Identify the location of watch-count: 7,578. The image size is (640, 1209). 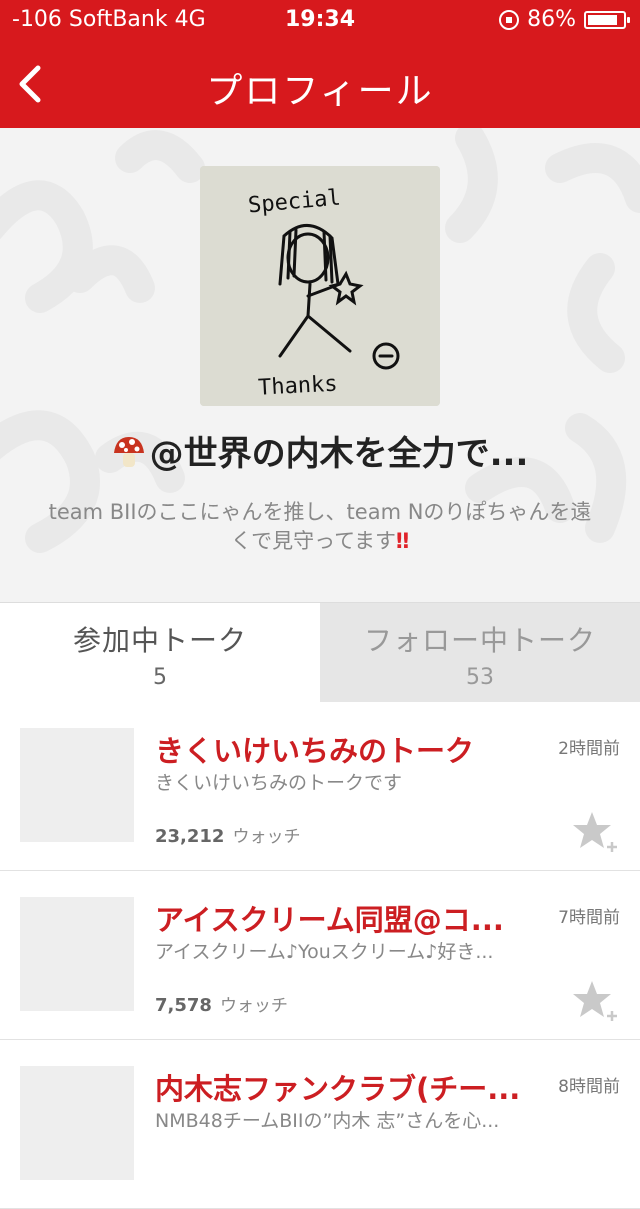
(183, 1005).